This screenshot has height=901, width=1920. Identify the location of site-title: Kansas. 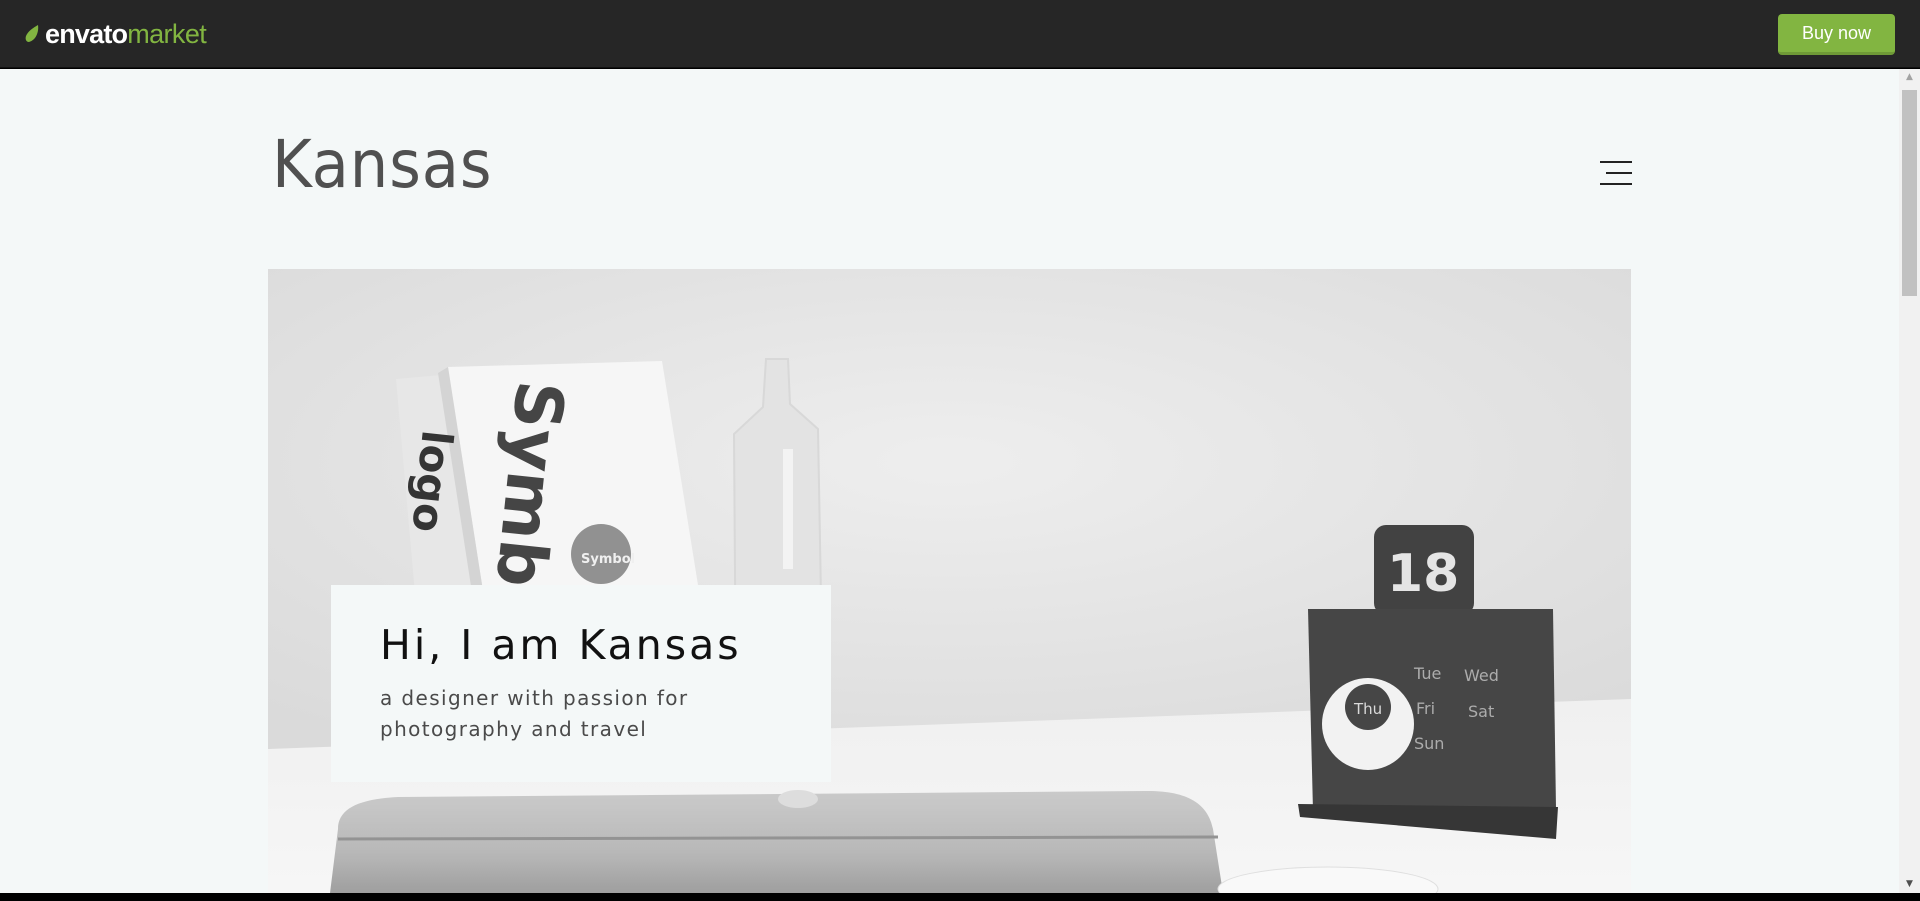
(382, 164).